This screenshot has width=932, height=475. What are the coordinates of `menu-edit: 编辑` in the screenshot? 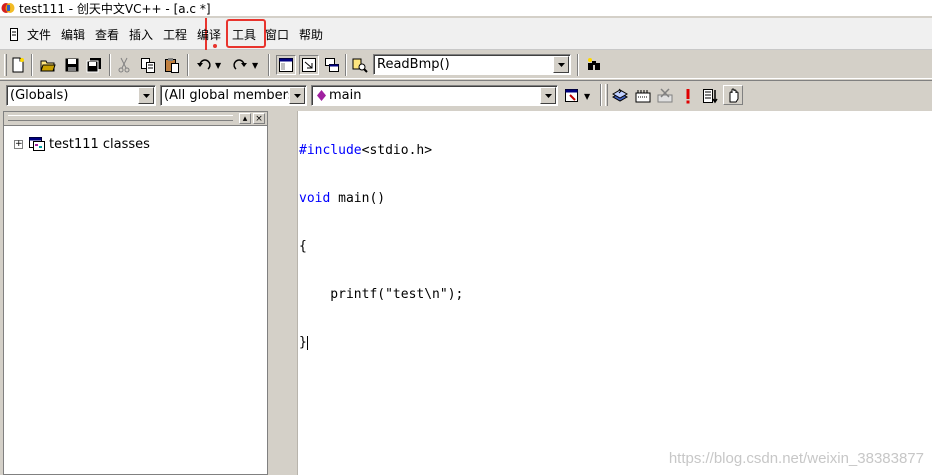 It's located at (73, 35).